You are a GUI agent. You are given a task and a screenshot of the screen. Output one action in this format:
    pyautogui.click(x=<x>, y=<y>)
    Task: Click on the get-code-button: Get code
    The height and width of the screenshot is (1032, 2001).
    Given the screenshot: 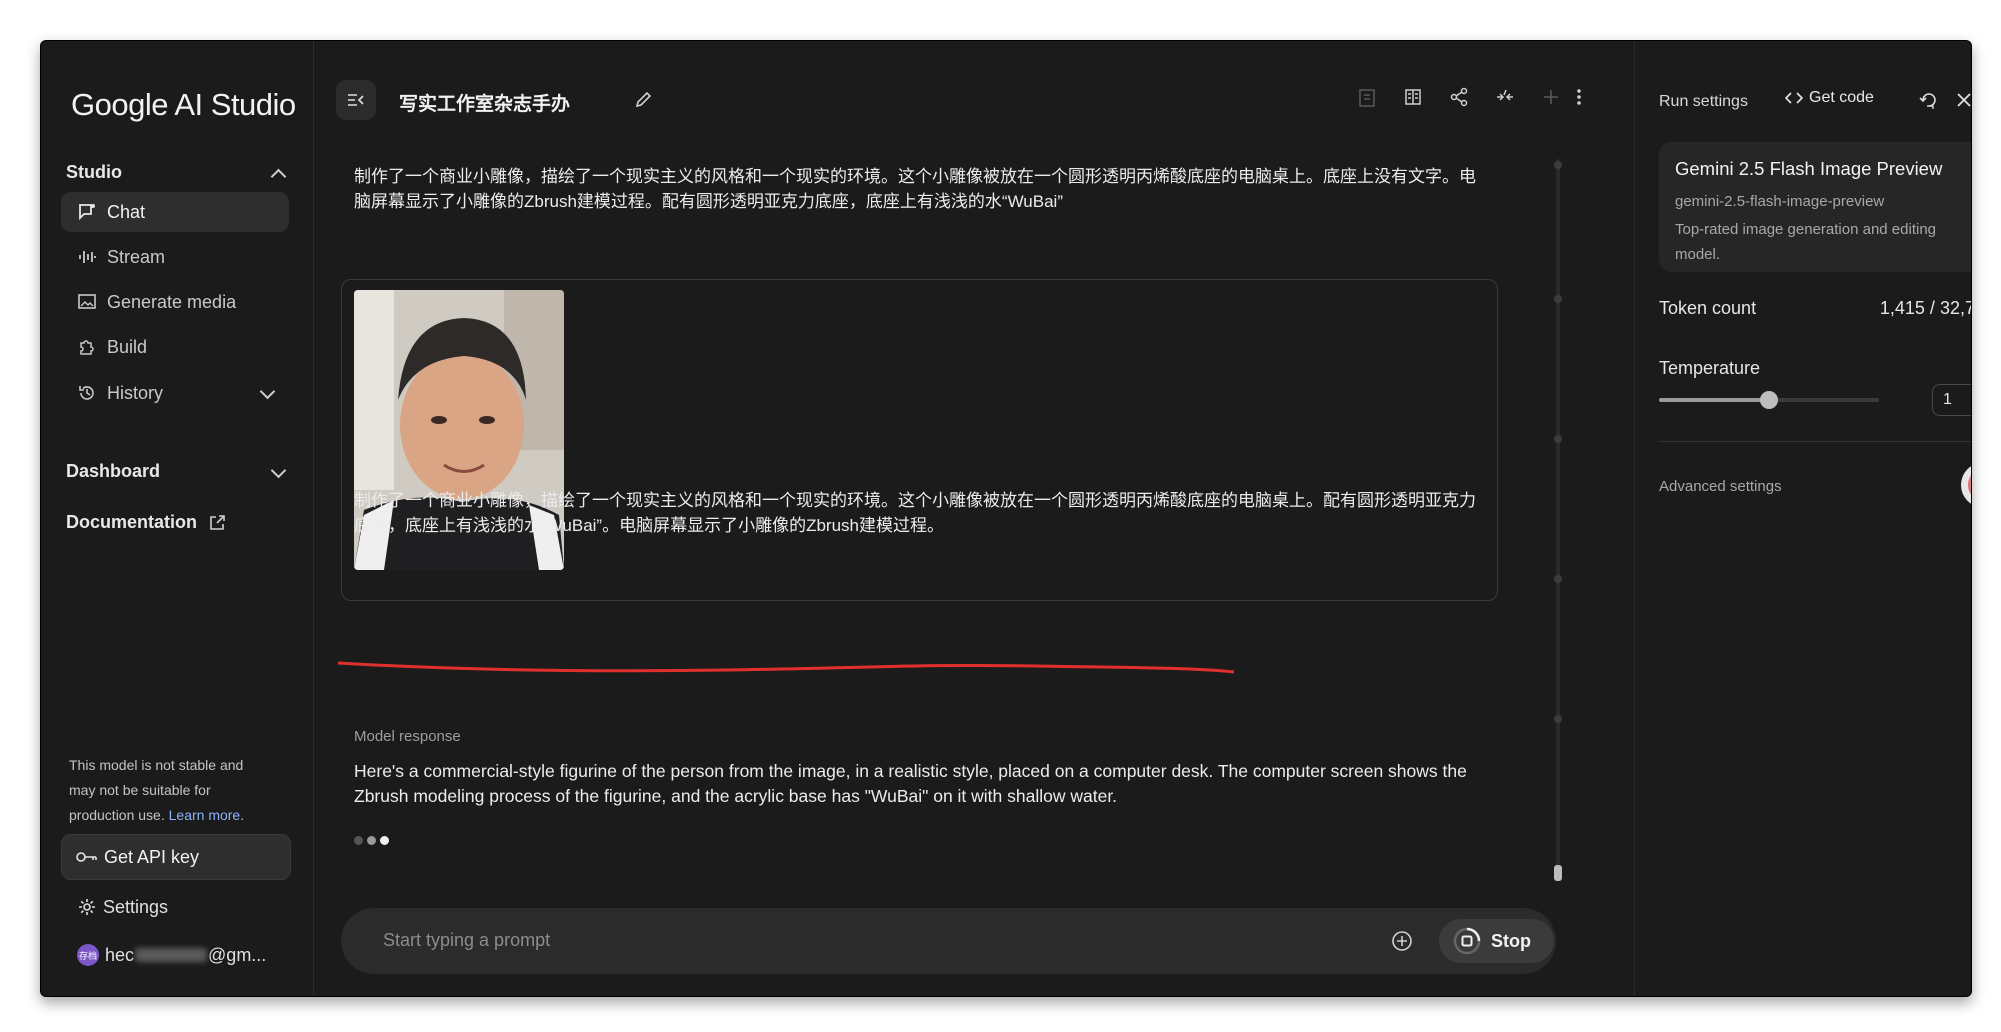 What is the action you would take?
    pyautogui.click(x=1829, y=98)
    